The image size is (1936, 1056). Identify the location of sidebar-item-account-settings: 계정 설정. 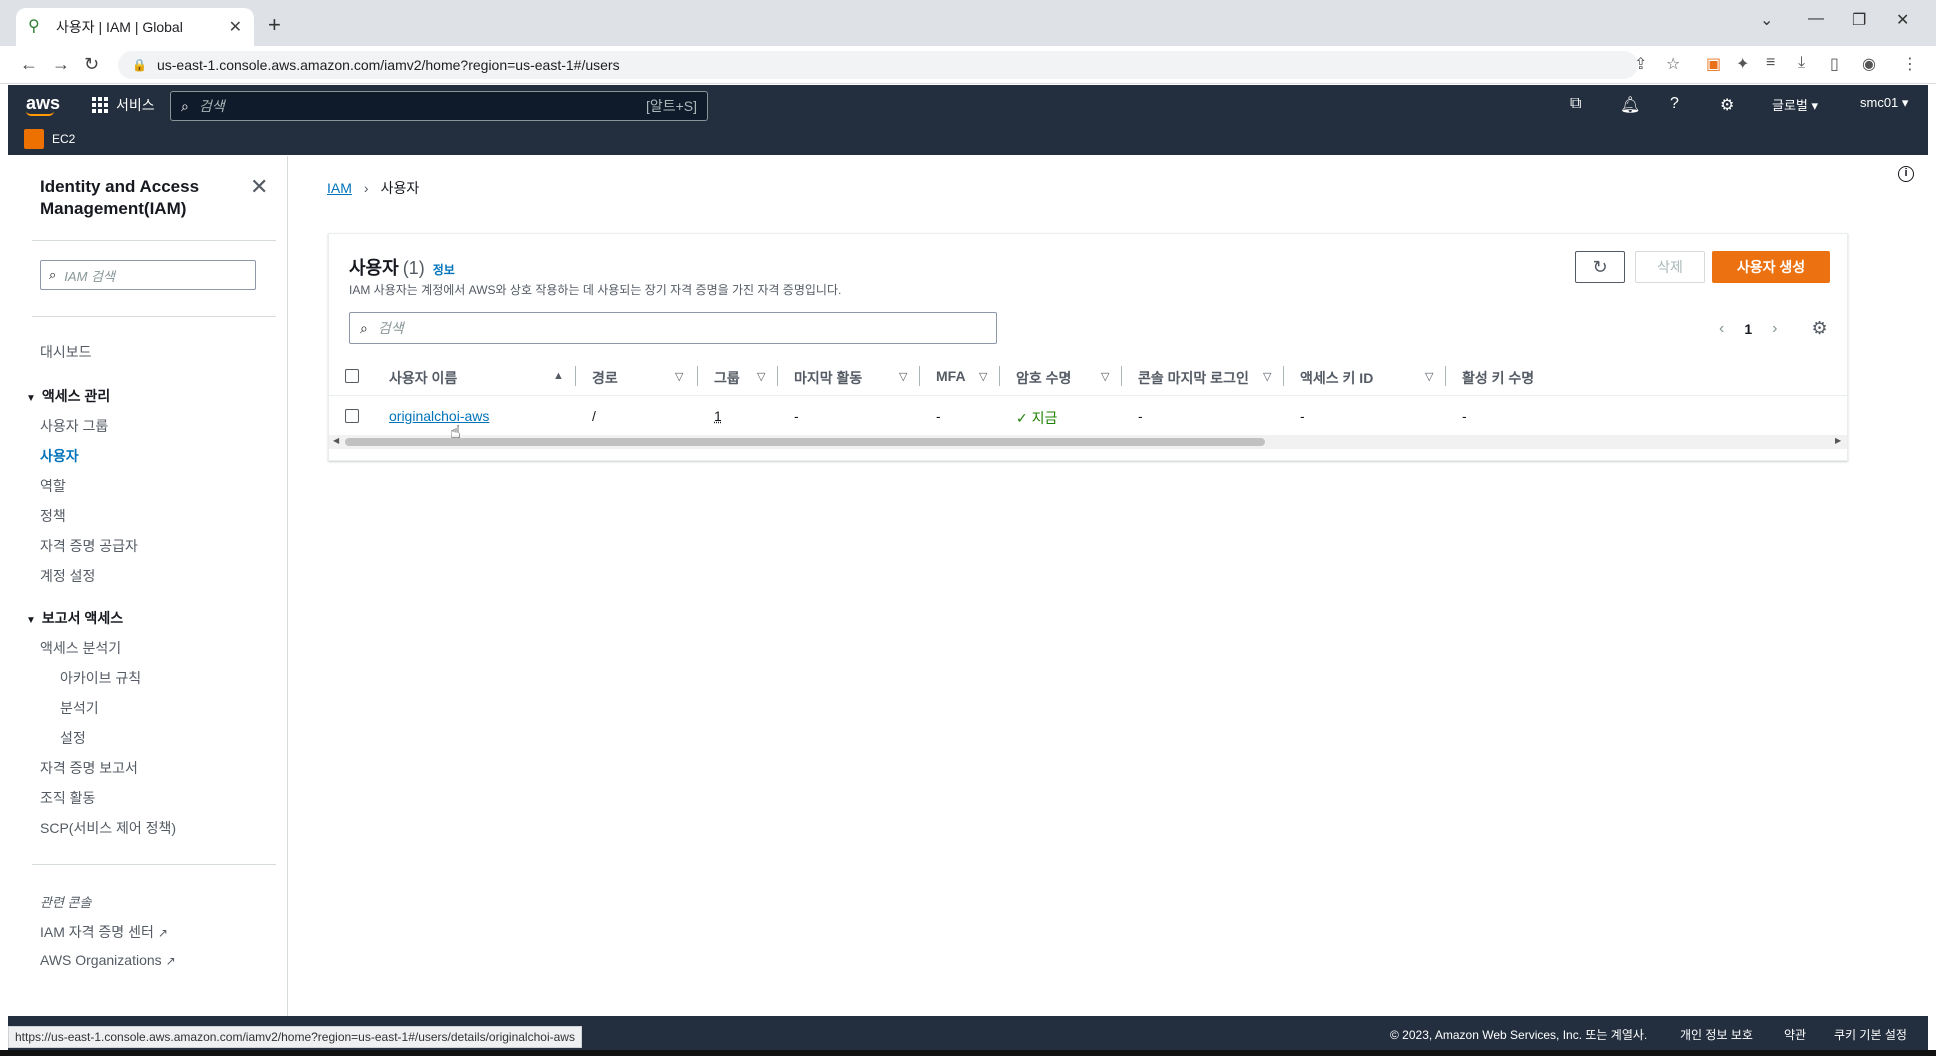
(67, 576).